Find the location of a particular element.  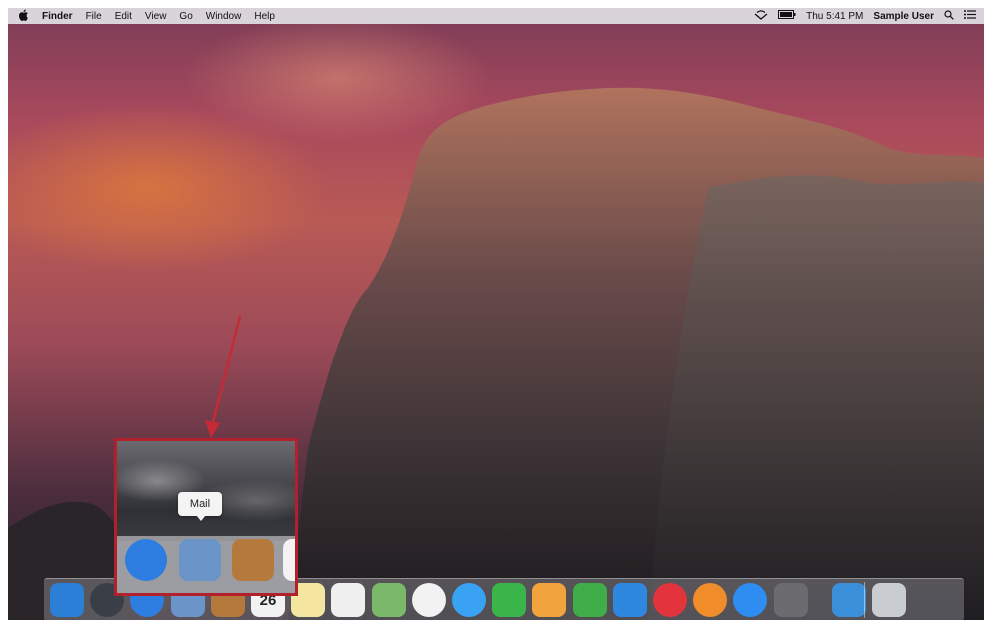

menu-edit: Edit is located at coordinates (123, 16).